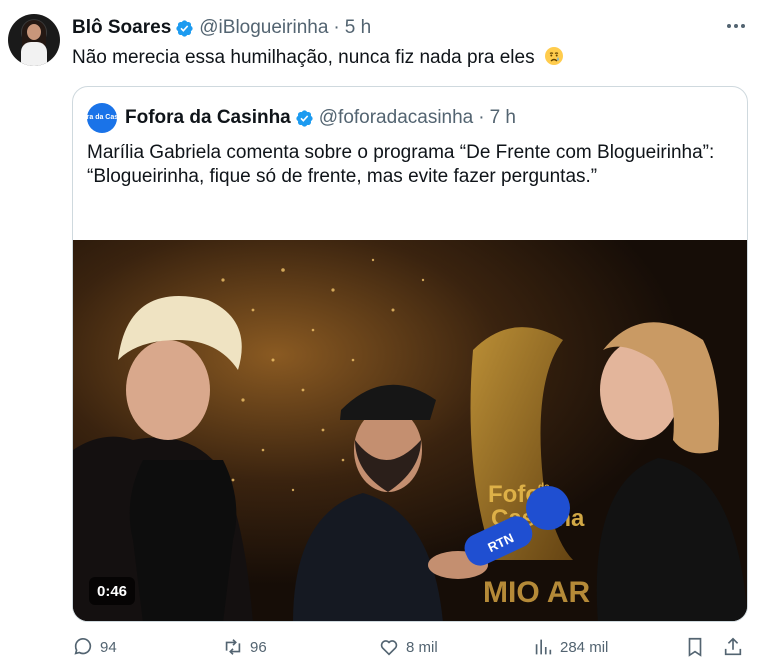 The height and width of the screenshot is (672, 768). I want to click on like-button: 8 mil, so click(408, 647).